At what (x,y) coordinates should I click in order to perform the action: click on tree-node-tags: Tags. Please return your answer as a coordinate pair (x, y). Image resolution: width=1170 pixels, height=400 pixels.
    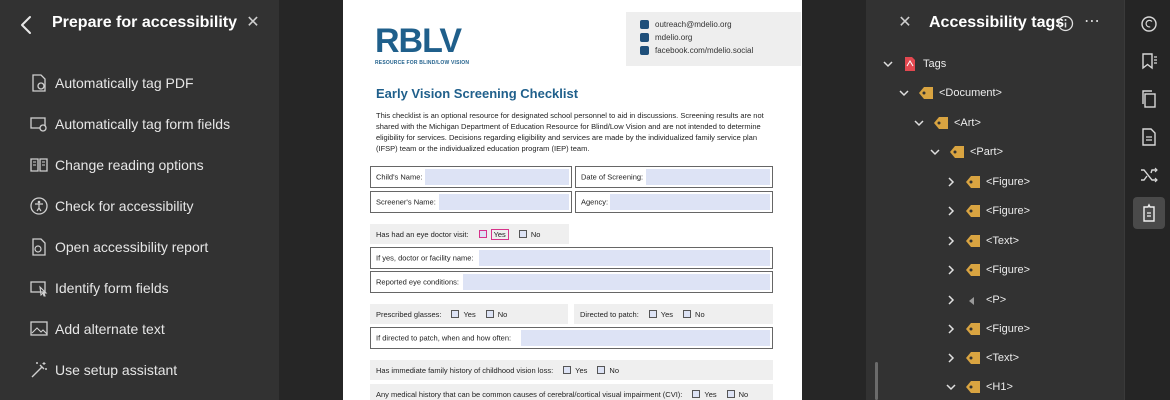
    Looking at the image, I should click on (914, 64).